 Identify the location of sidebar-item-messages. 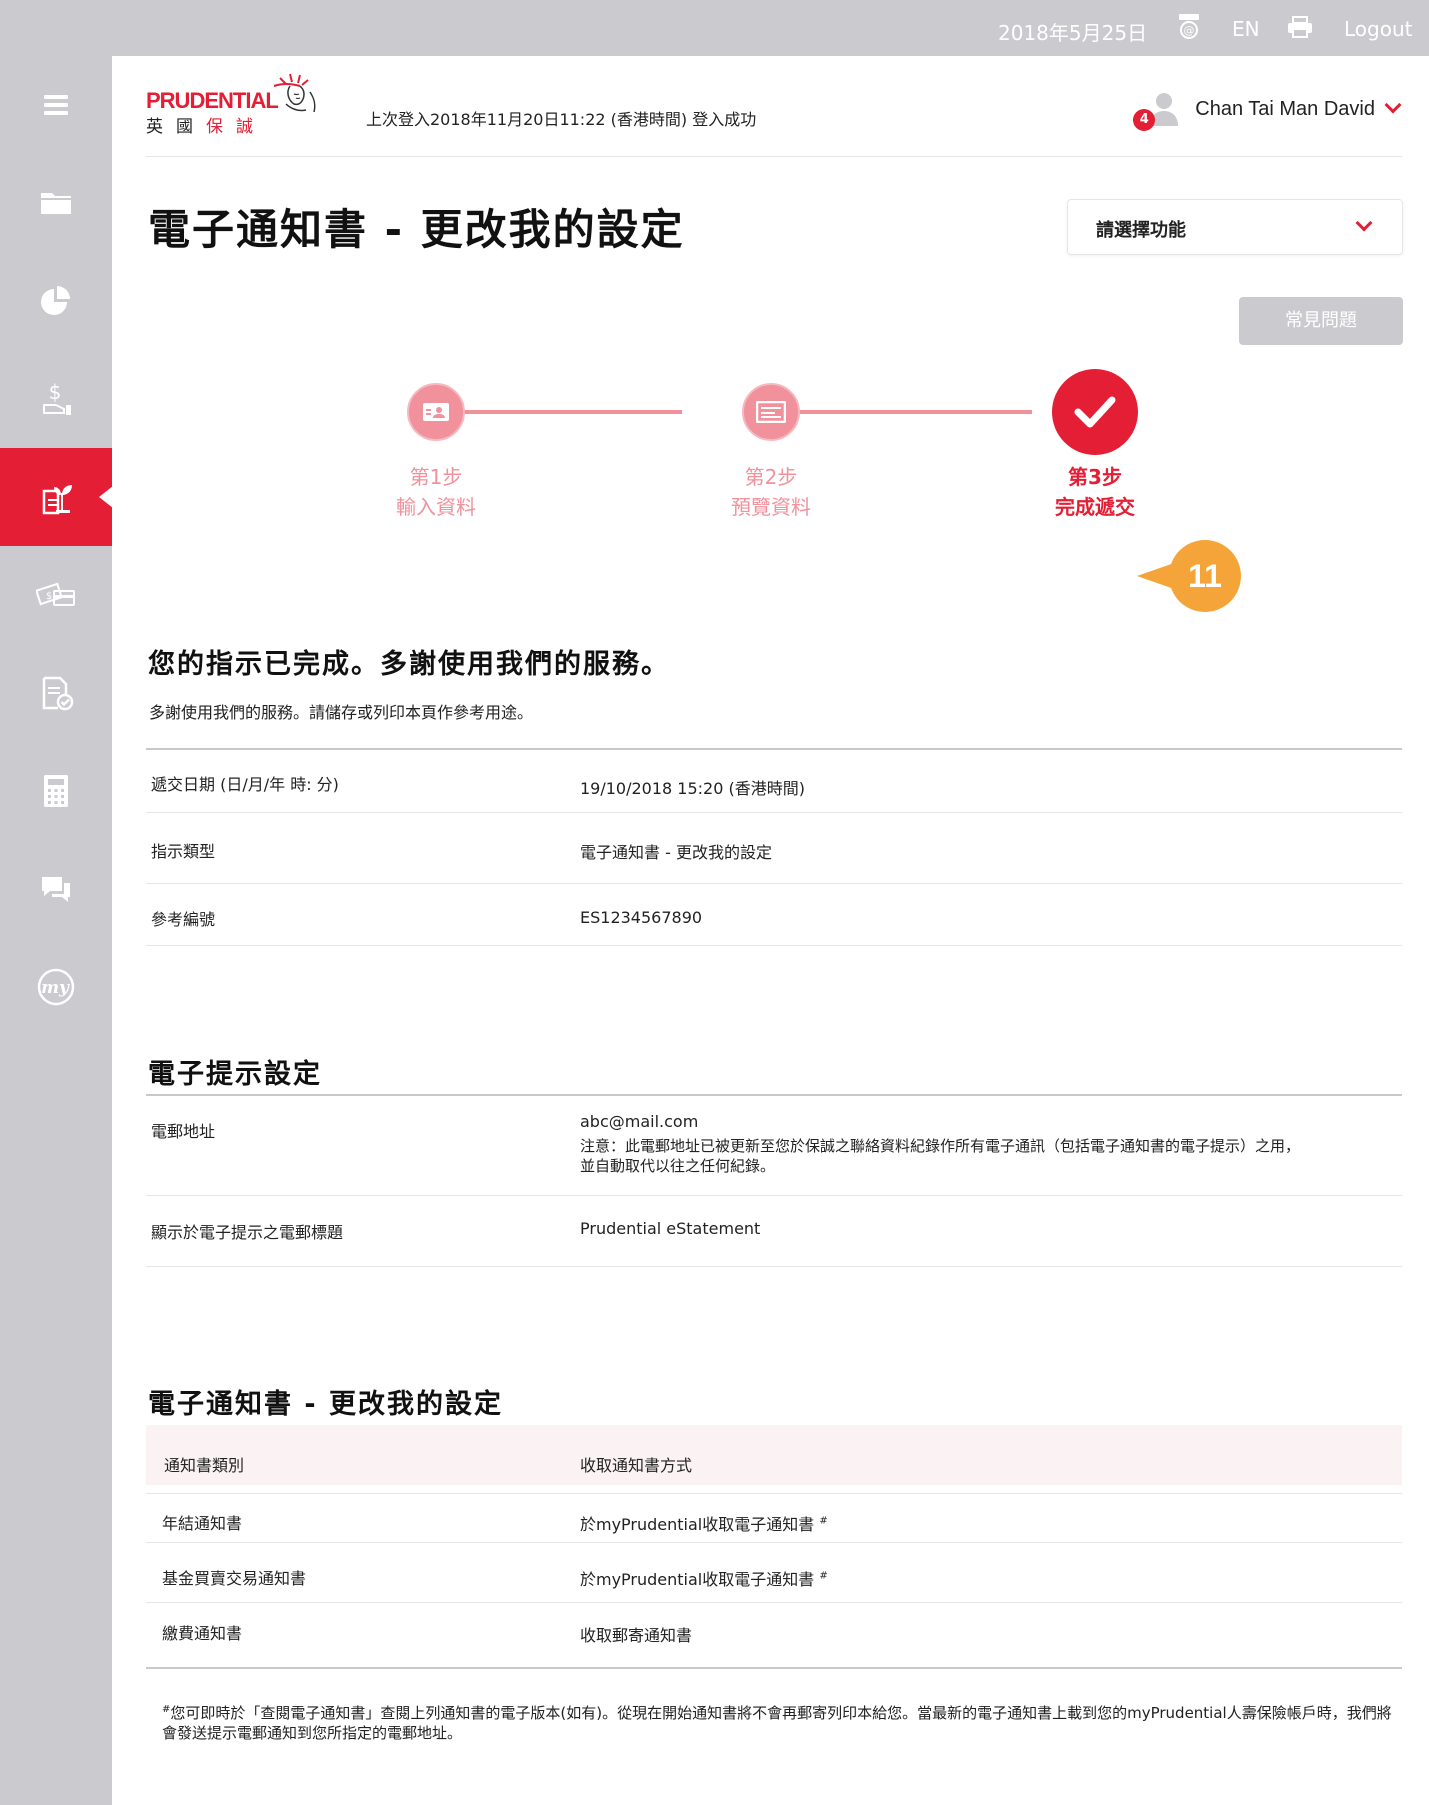
(56, 889).